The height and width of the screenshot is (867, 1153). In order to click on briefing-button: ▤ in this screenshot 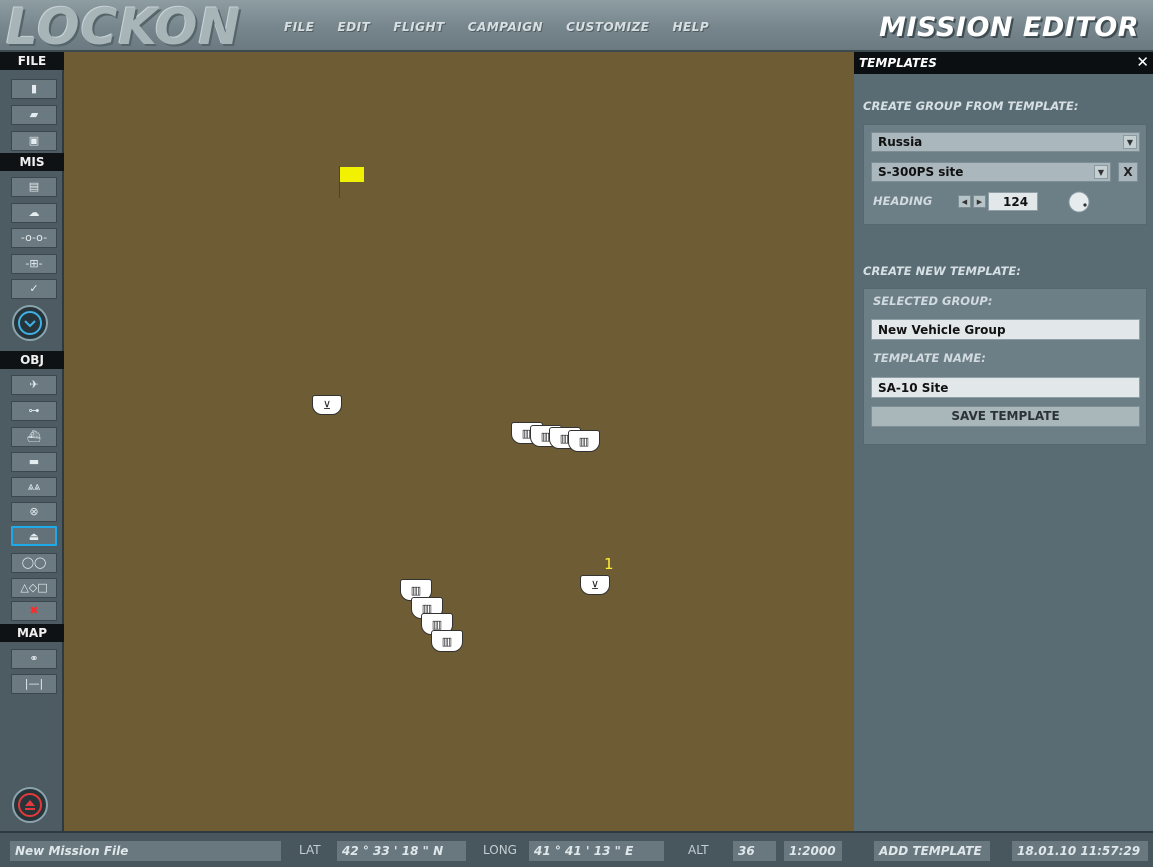, I will do `click(34, 187)`.